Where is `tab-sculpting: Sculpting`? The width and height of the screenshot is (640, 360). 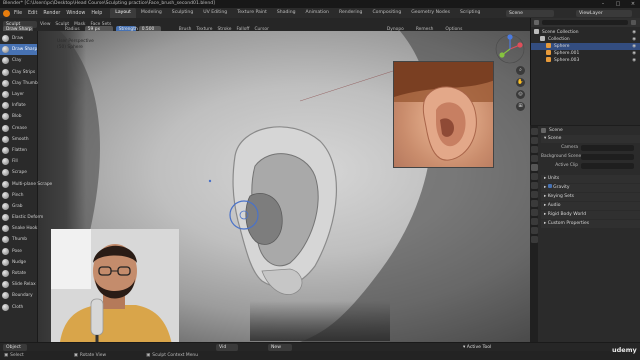 tab-sculpting: Sculpting is located at coordinates (182, 13).